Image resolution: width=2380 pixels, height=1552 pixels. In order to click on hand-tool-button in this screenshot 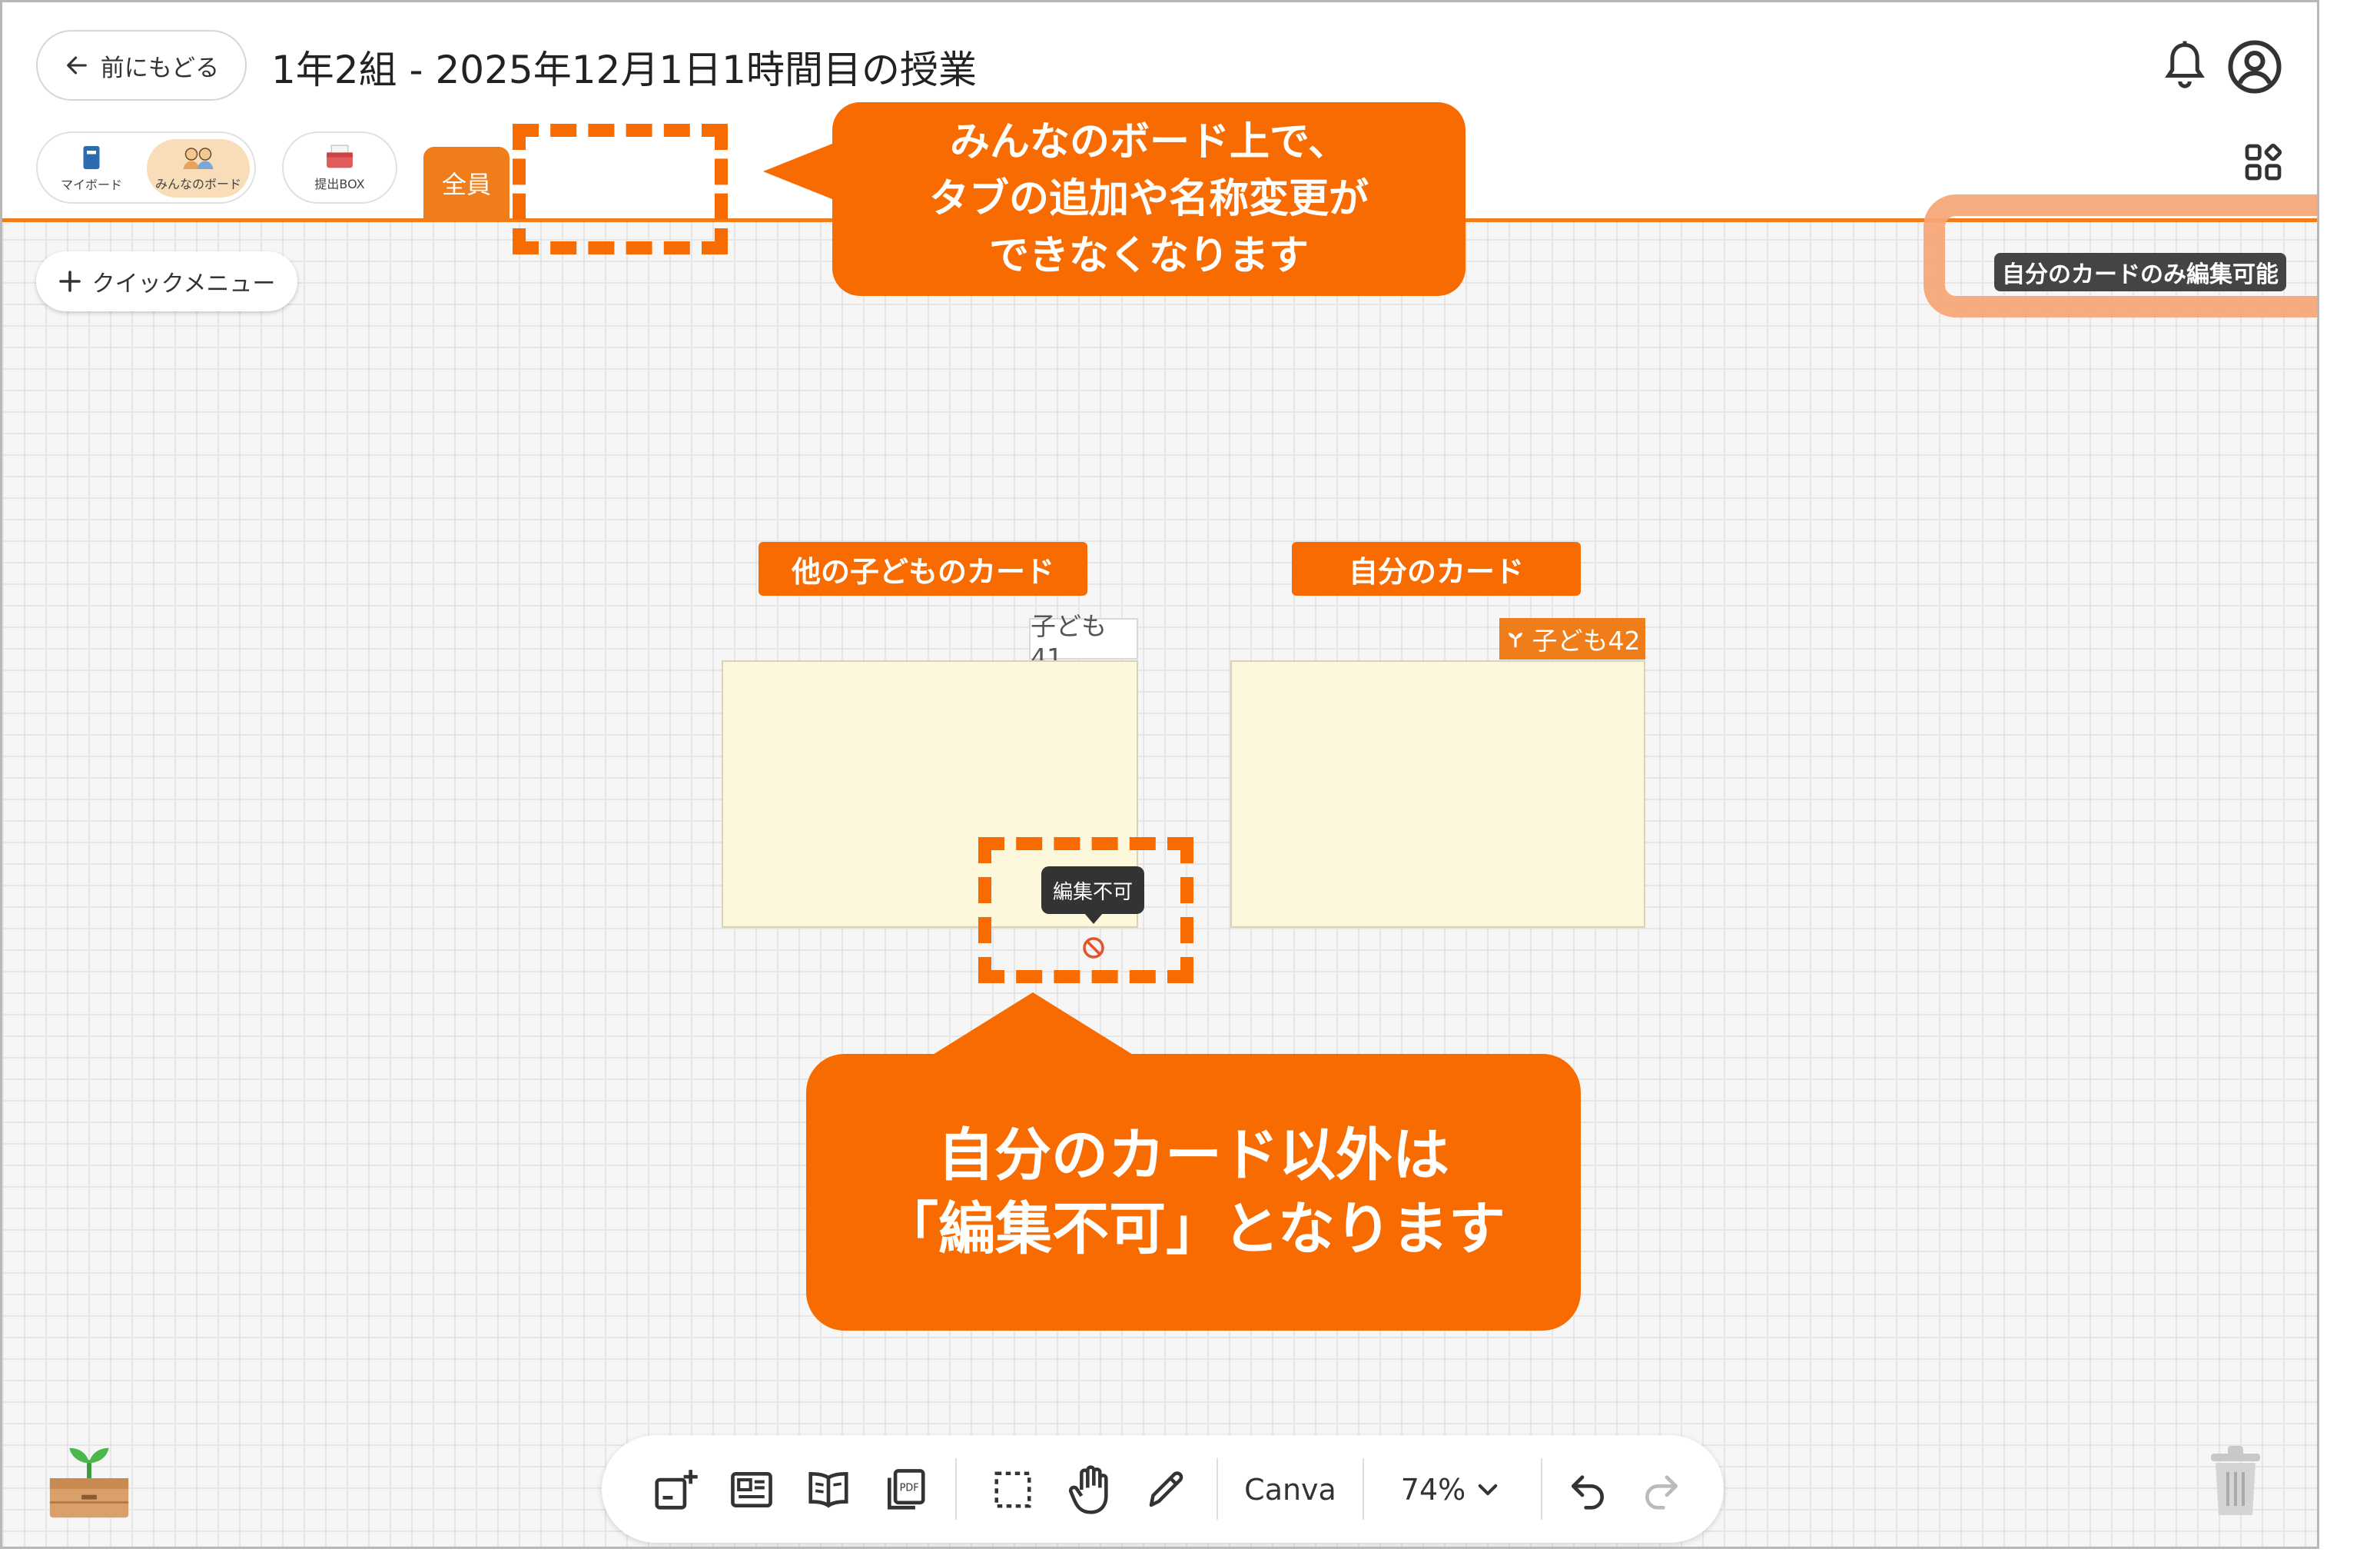, I will do `click(1090, 1490)`.